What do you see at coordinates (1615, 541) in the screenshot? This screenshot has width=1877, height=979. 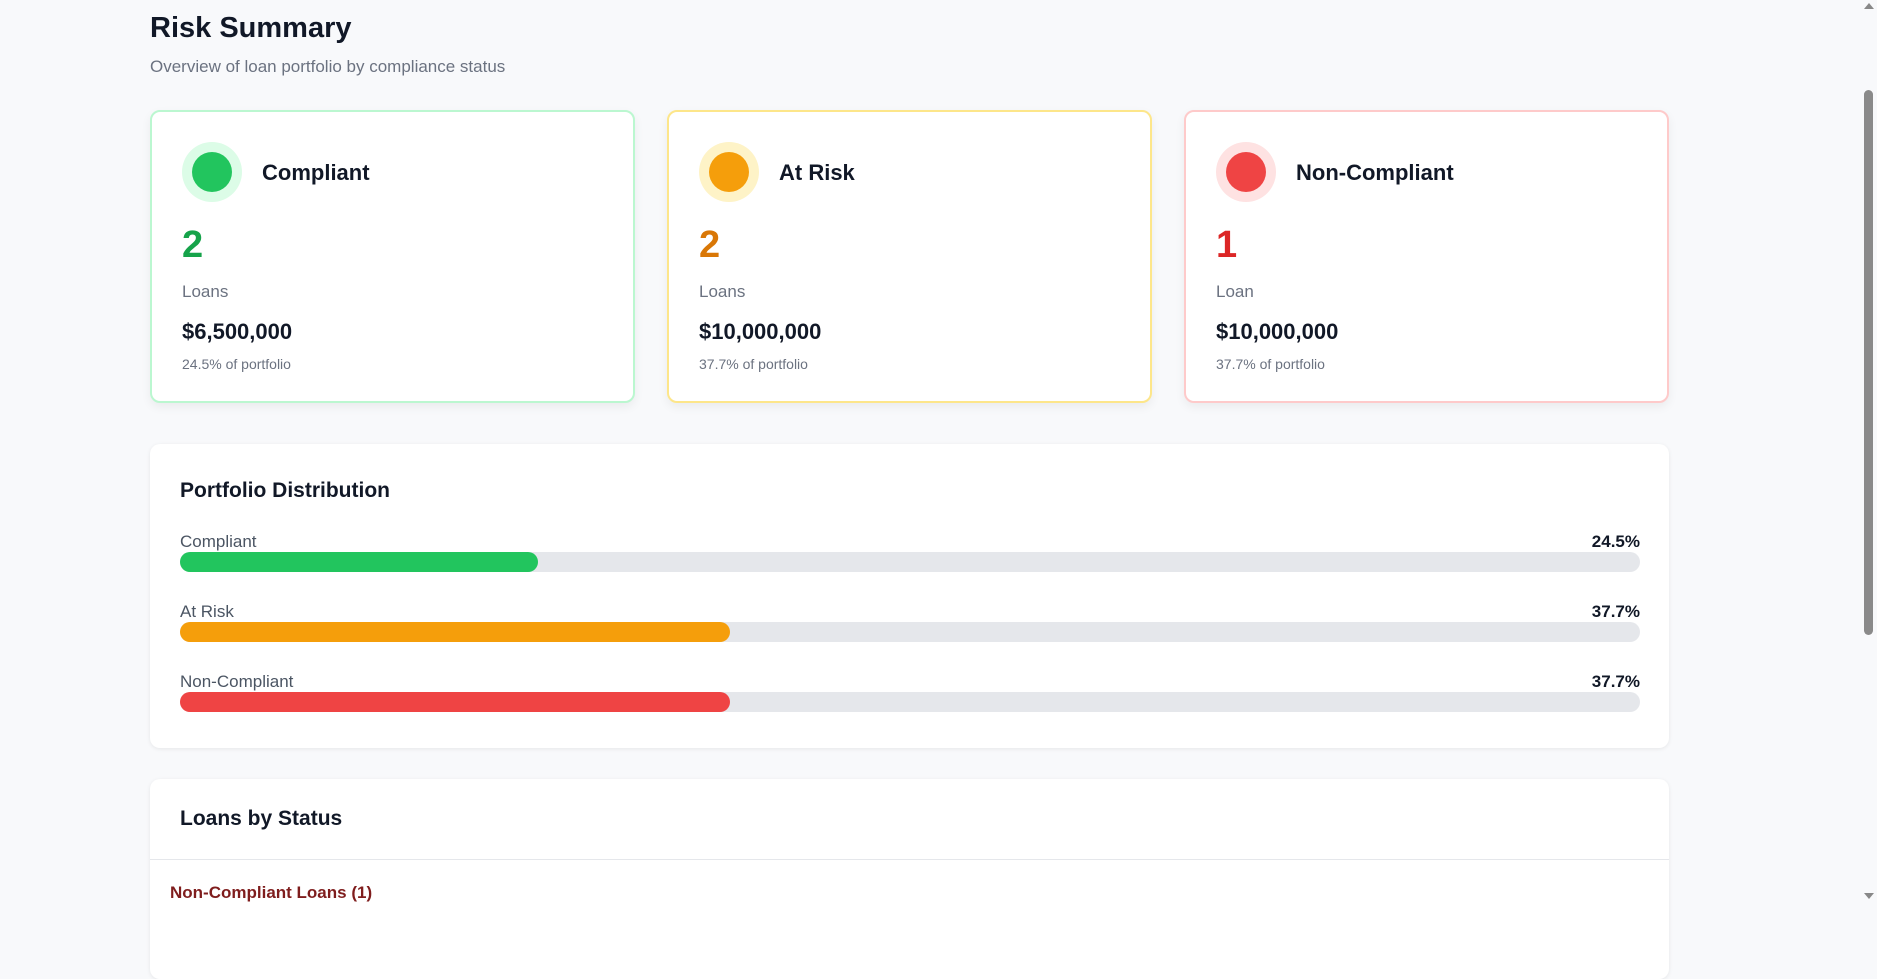 I see `row-percent: 24.5%` at bounding box center [1615, 541].